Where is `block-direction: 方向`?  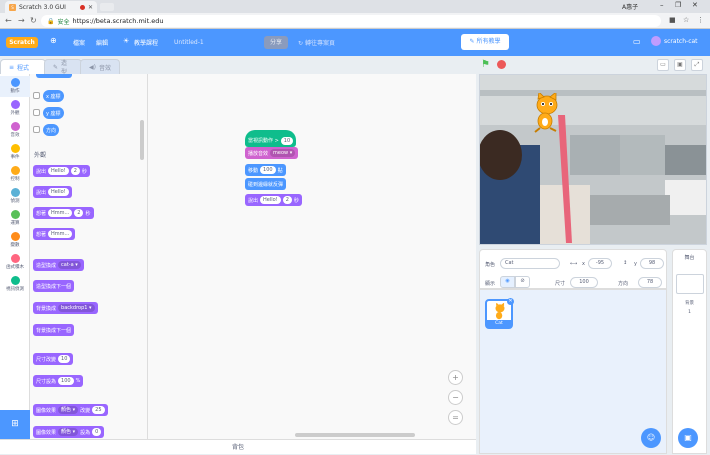
block-direction: 方向 is located at coordinates (51, 130).